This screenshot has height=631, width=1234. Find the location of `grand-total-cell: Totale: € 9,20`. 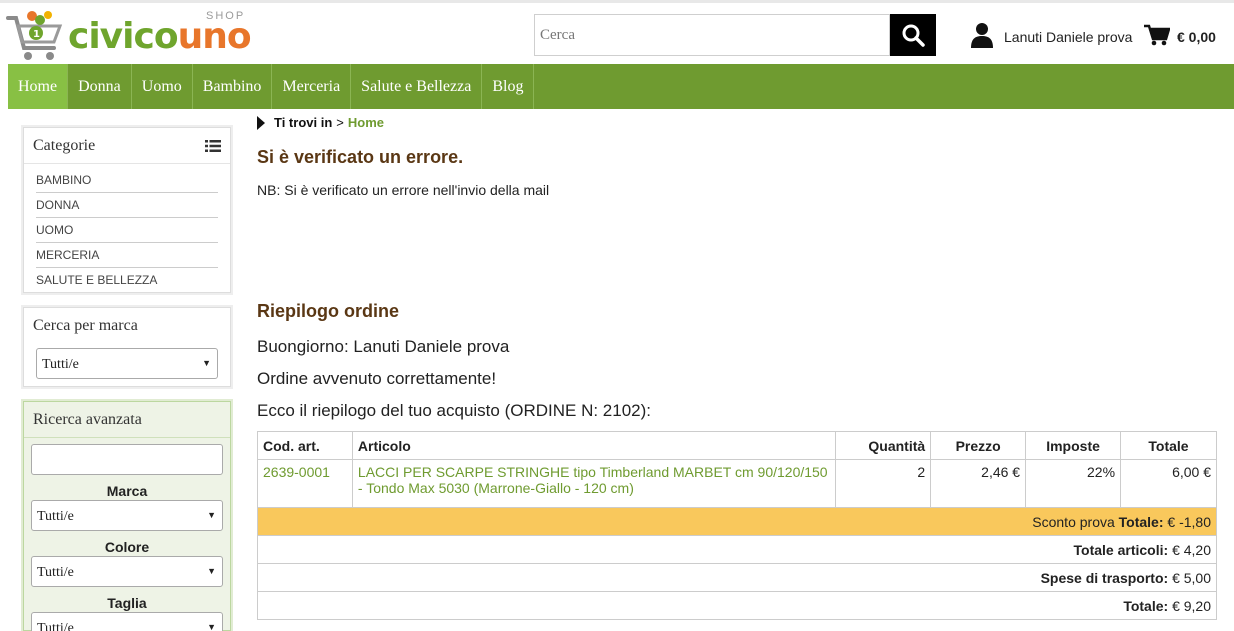

grand-total-cell: Totale: € 9,20 is located at coordinates (737, 605).